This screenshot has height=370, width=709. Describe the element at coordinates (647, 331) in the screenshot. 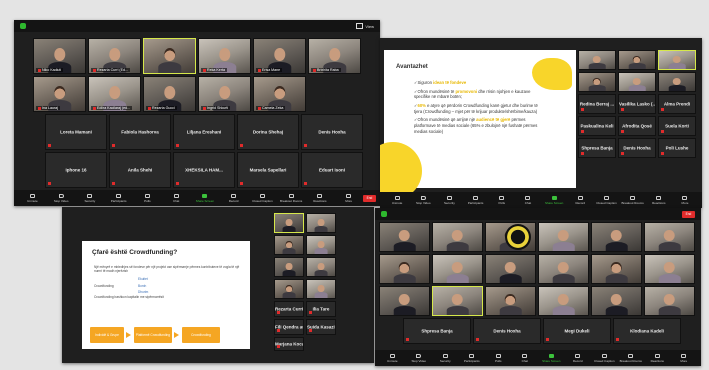

I see `name-tile: Klodiana Kadeli` at that location.